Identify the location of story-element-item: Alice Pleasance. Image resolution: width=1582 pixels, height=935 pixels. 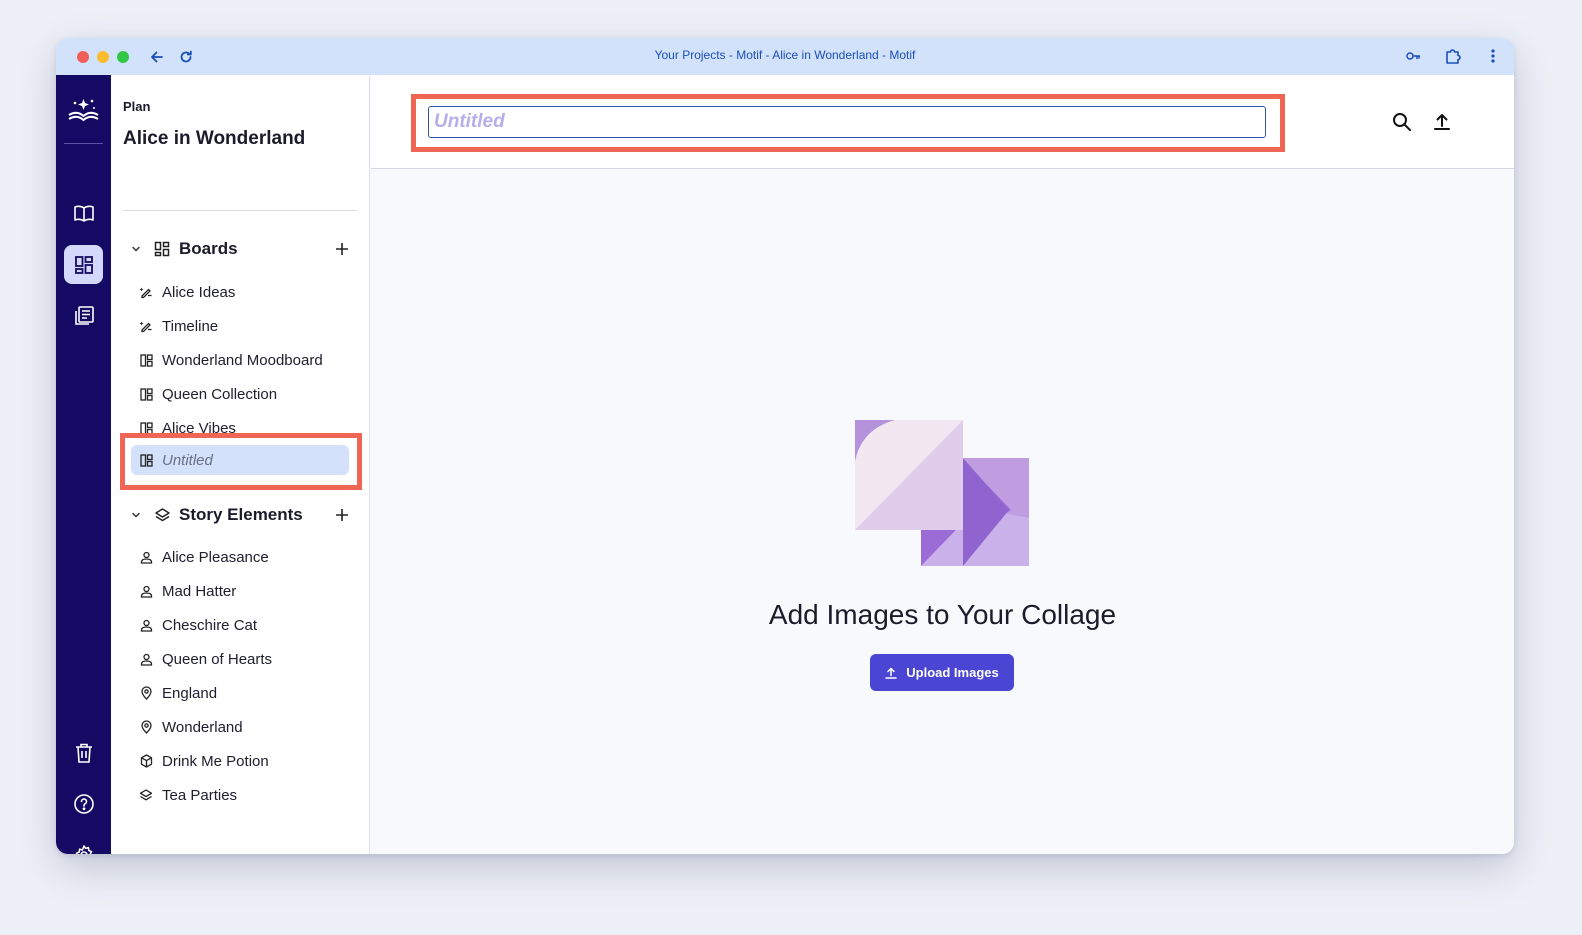
(240, 557).